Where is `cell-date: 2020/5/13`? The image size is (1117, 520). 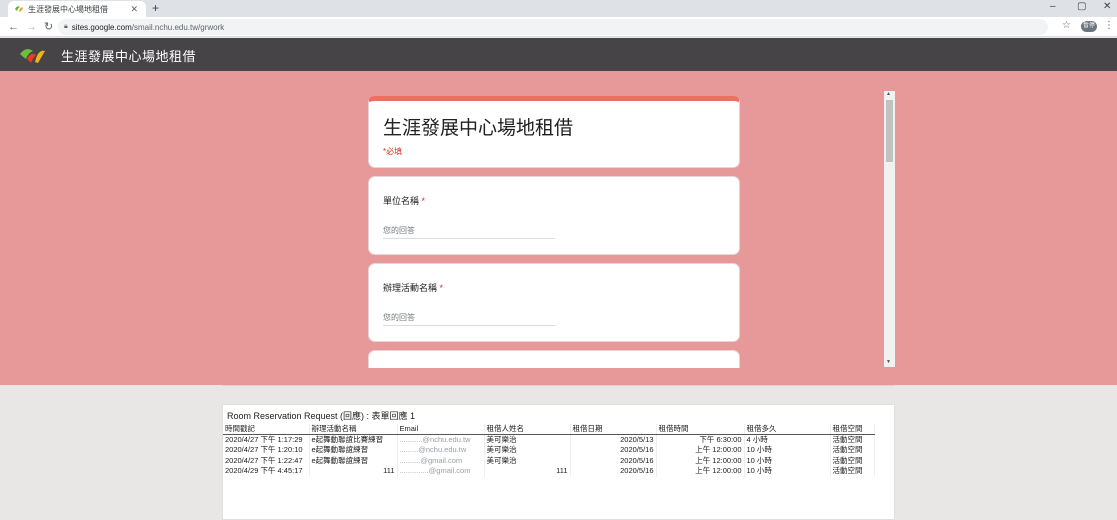
cell-date: 2020/5/13 is located at coordinates (613, 439).